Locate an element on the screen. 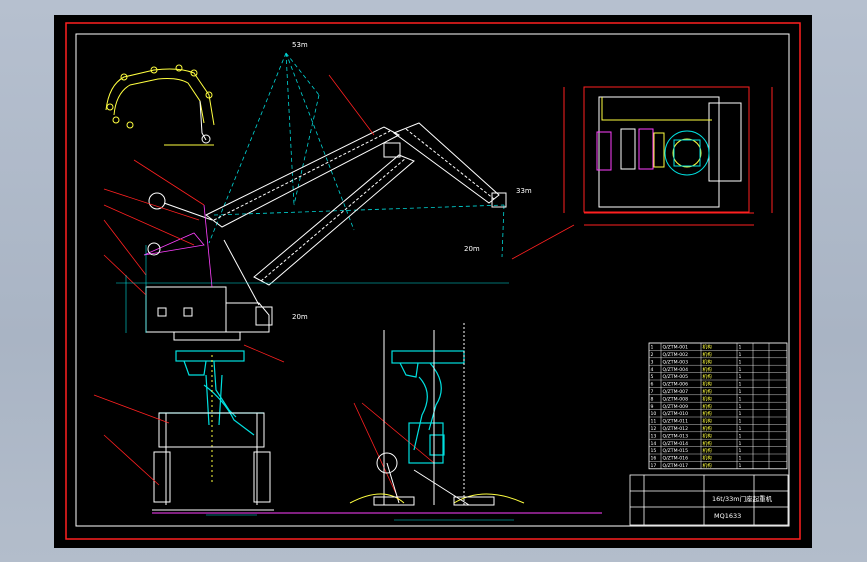  parts-table-cell: 6 is located at coordinates (652, 385).